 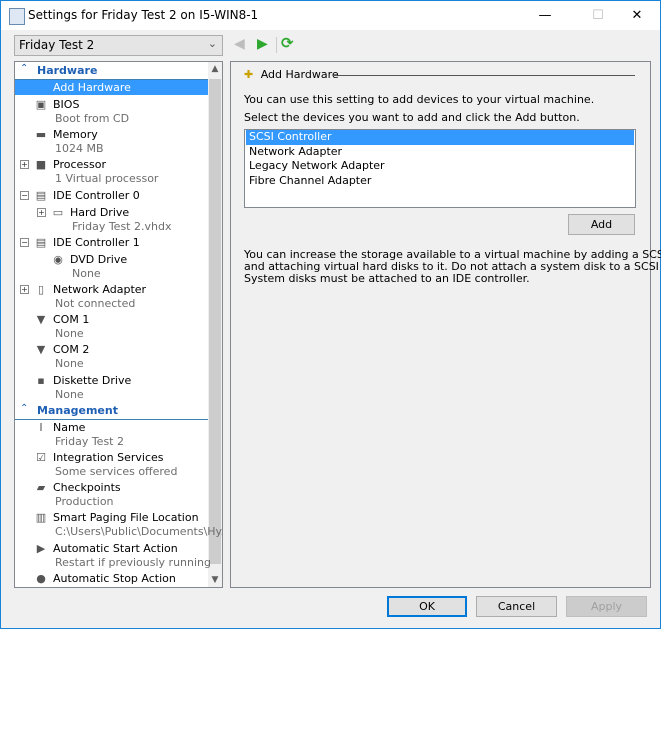 What do you see at coordinates (41, 242) in the screenshot?
I see `ide-controller-icon: ▤` at bounding box center [41, 242].